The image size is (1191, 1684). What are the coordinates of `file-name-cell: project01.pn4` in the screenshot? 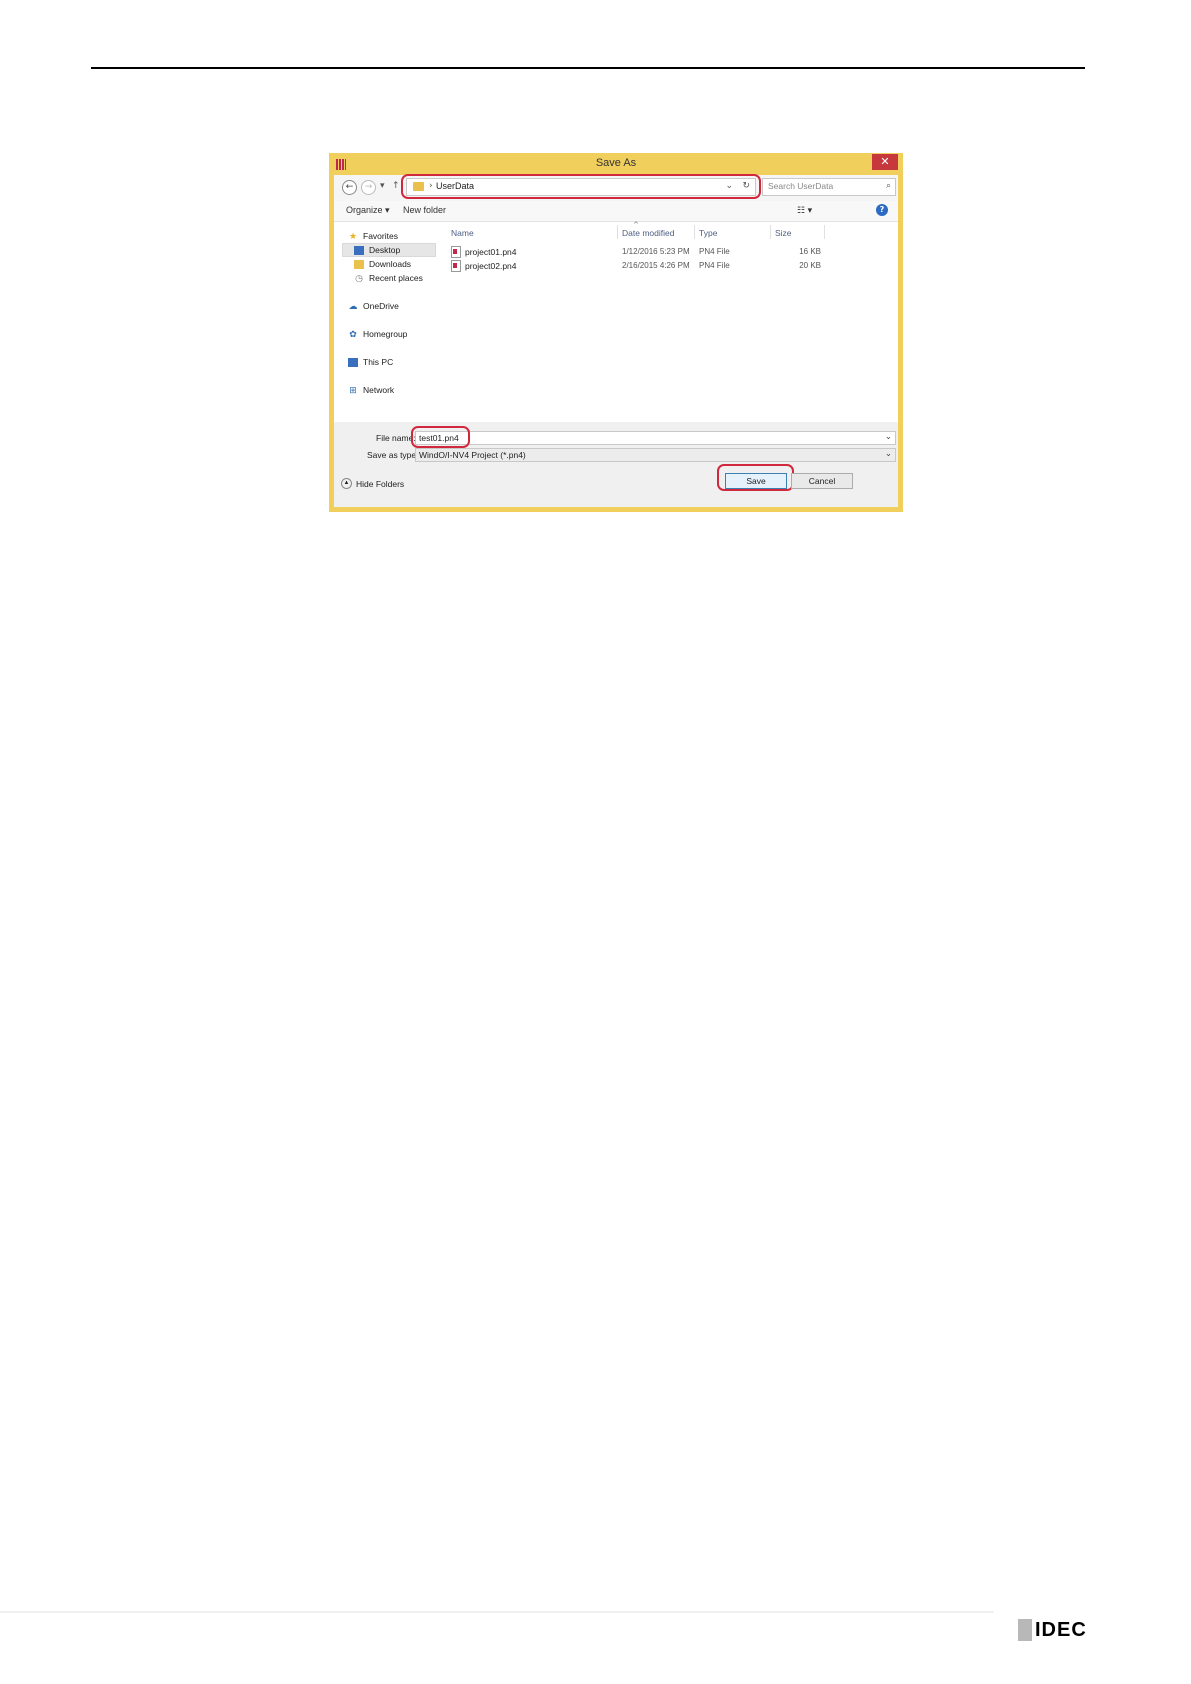 It's located at (484, 252).